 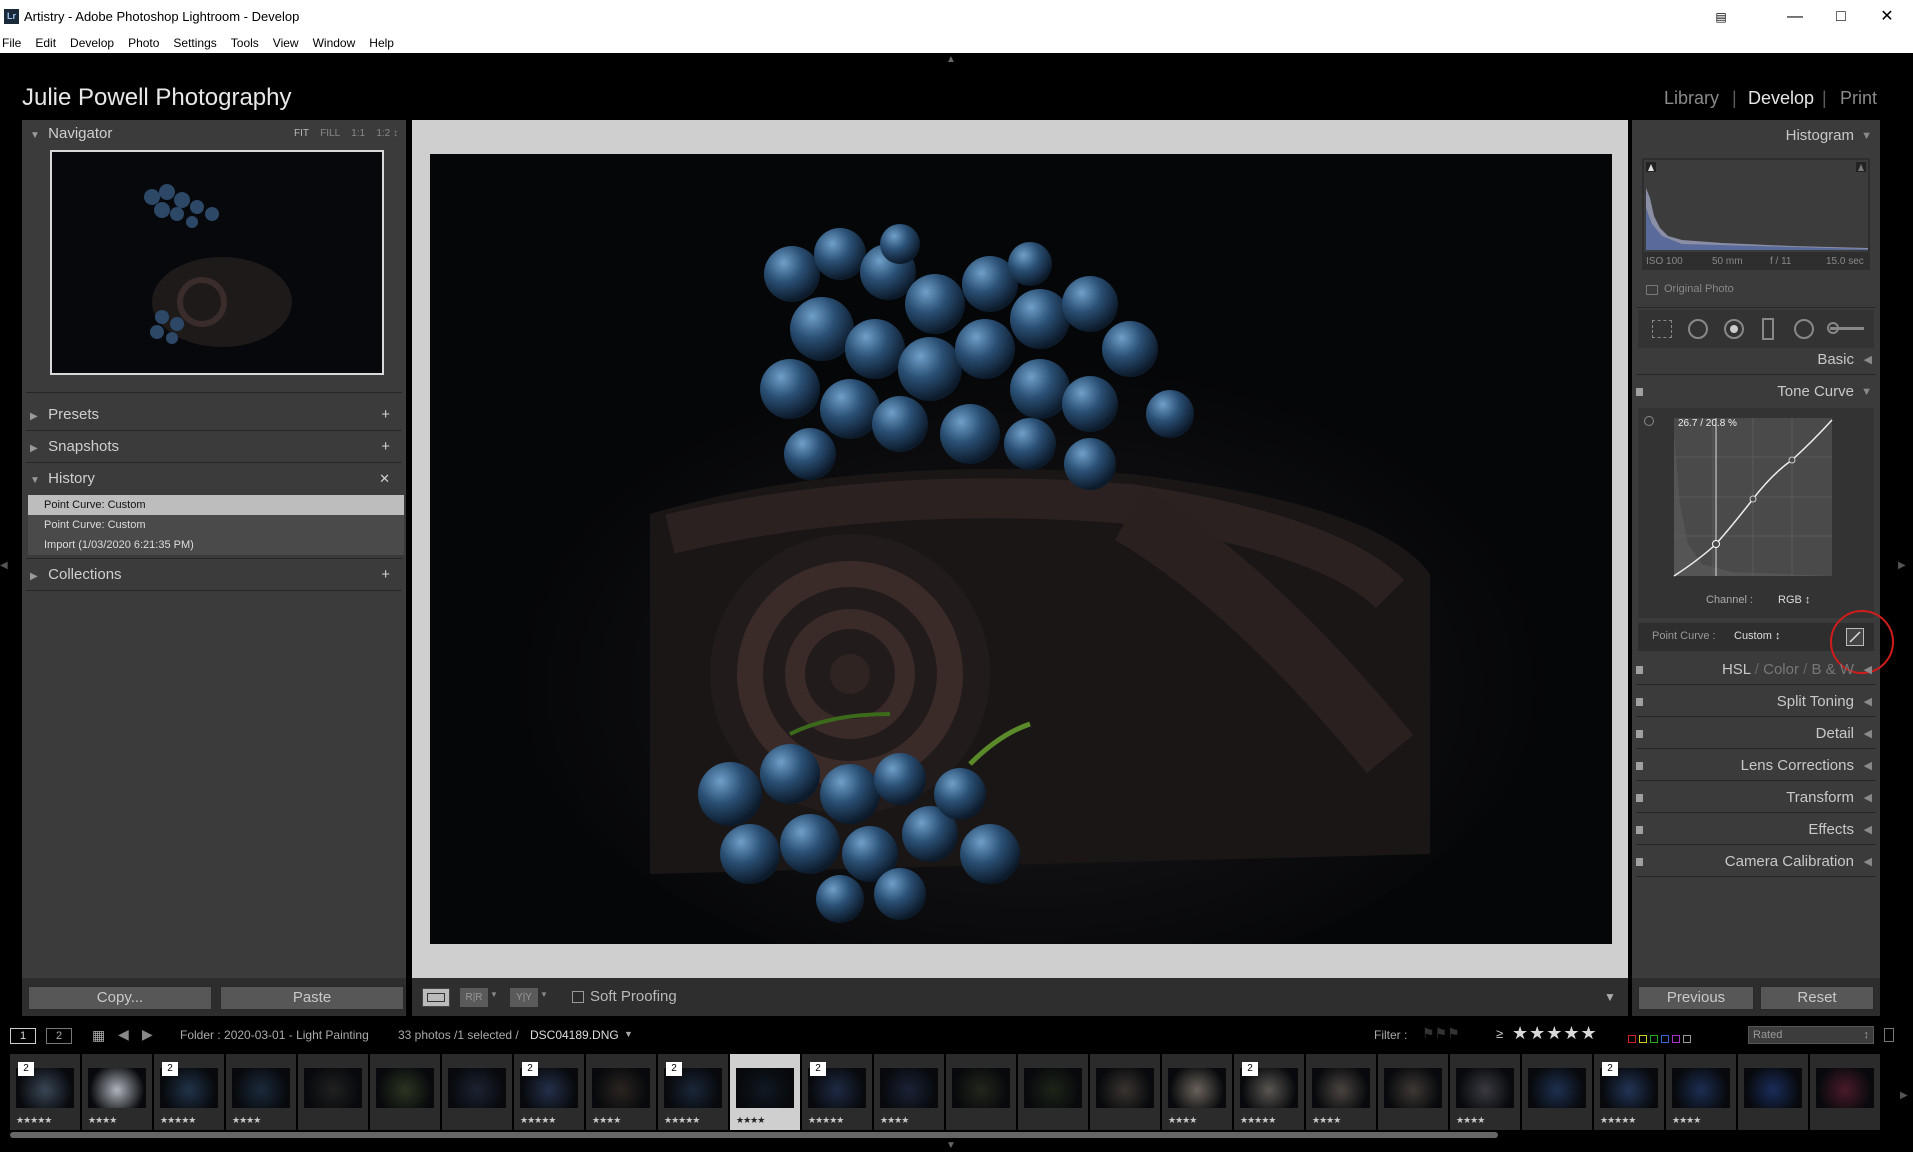 What do you see at coordinates (1794, 600) in the screenshot?
I see `channel-select: RGB ↕` at bounding box center [1794, 600].